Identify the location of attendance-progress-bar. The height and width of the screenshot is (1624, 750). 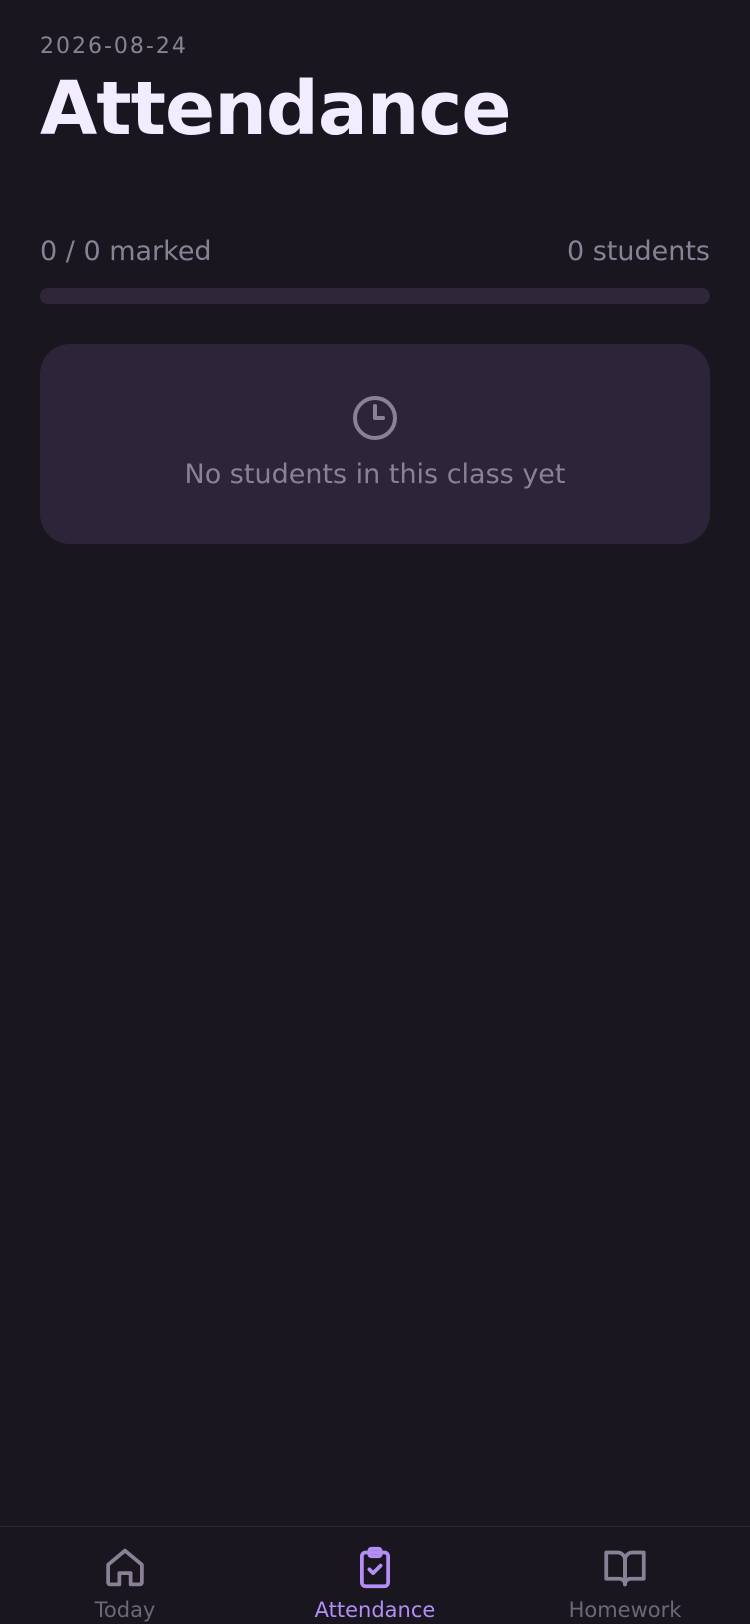
(375, 296).